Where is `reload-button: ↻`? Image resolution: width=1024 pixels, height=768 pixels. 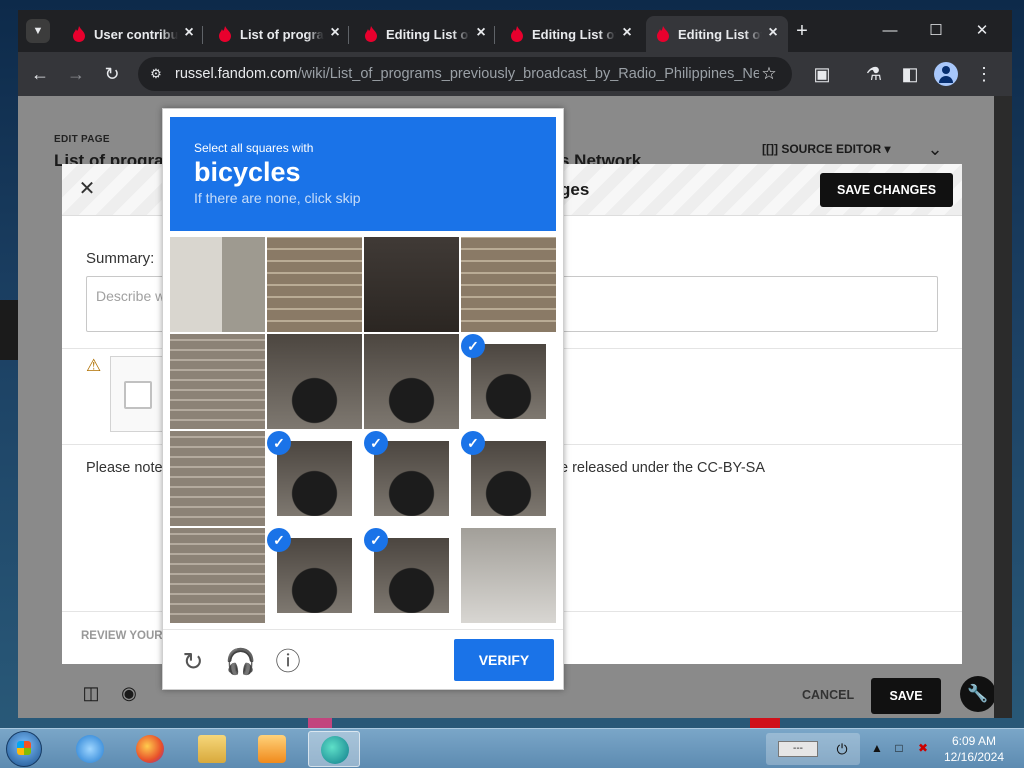
reload-button: ↻ is located at coordinates (112, 74).